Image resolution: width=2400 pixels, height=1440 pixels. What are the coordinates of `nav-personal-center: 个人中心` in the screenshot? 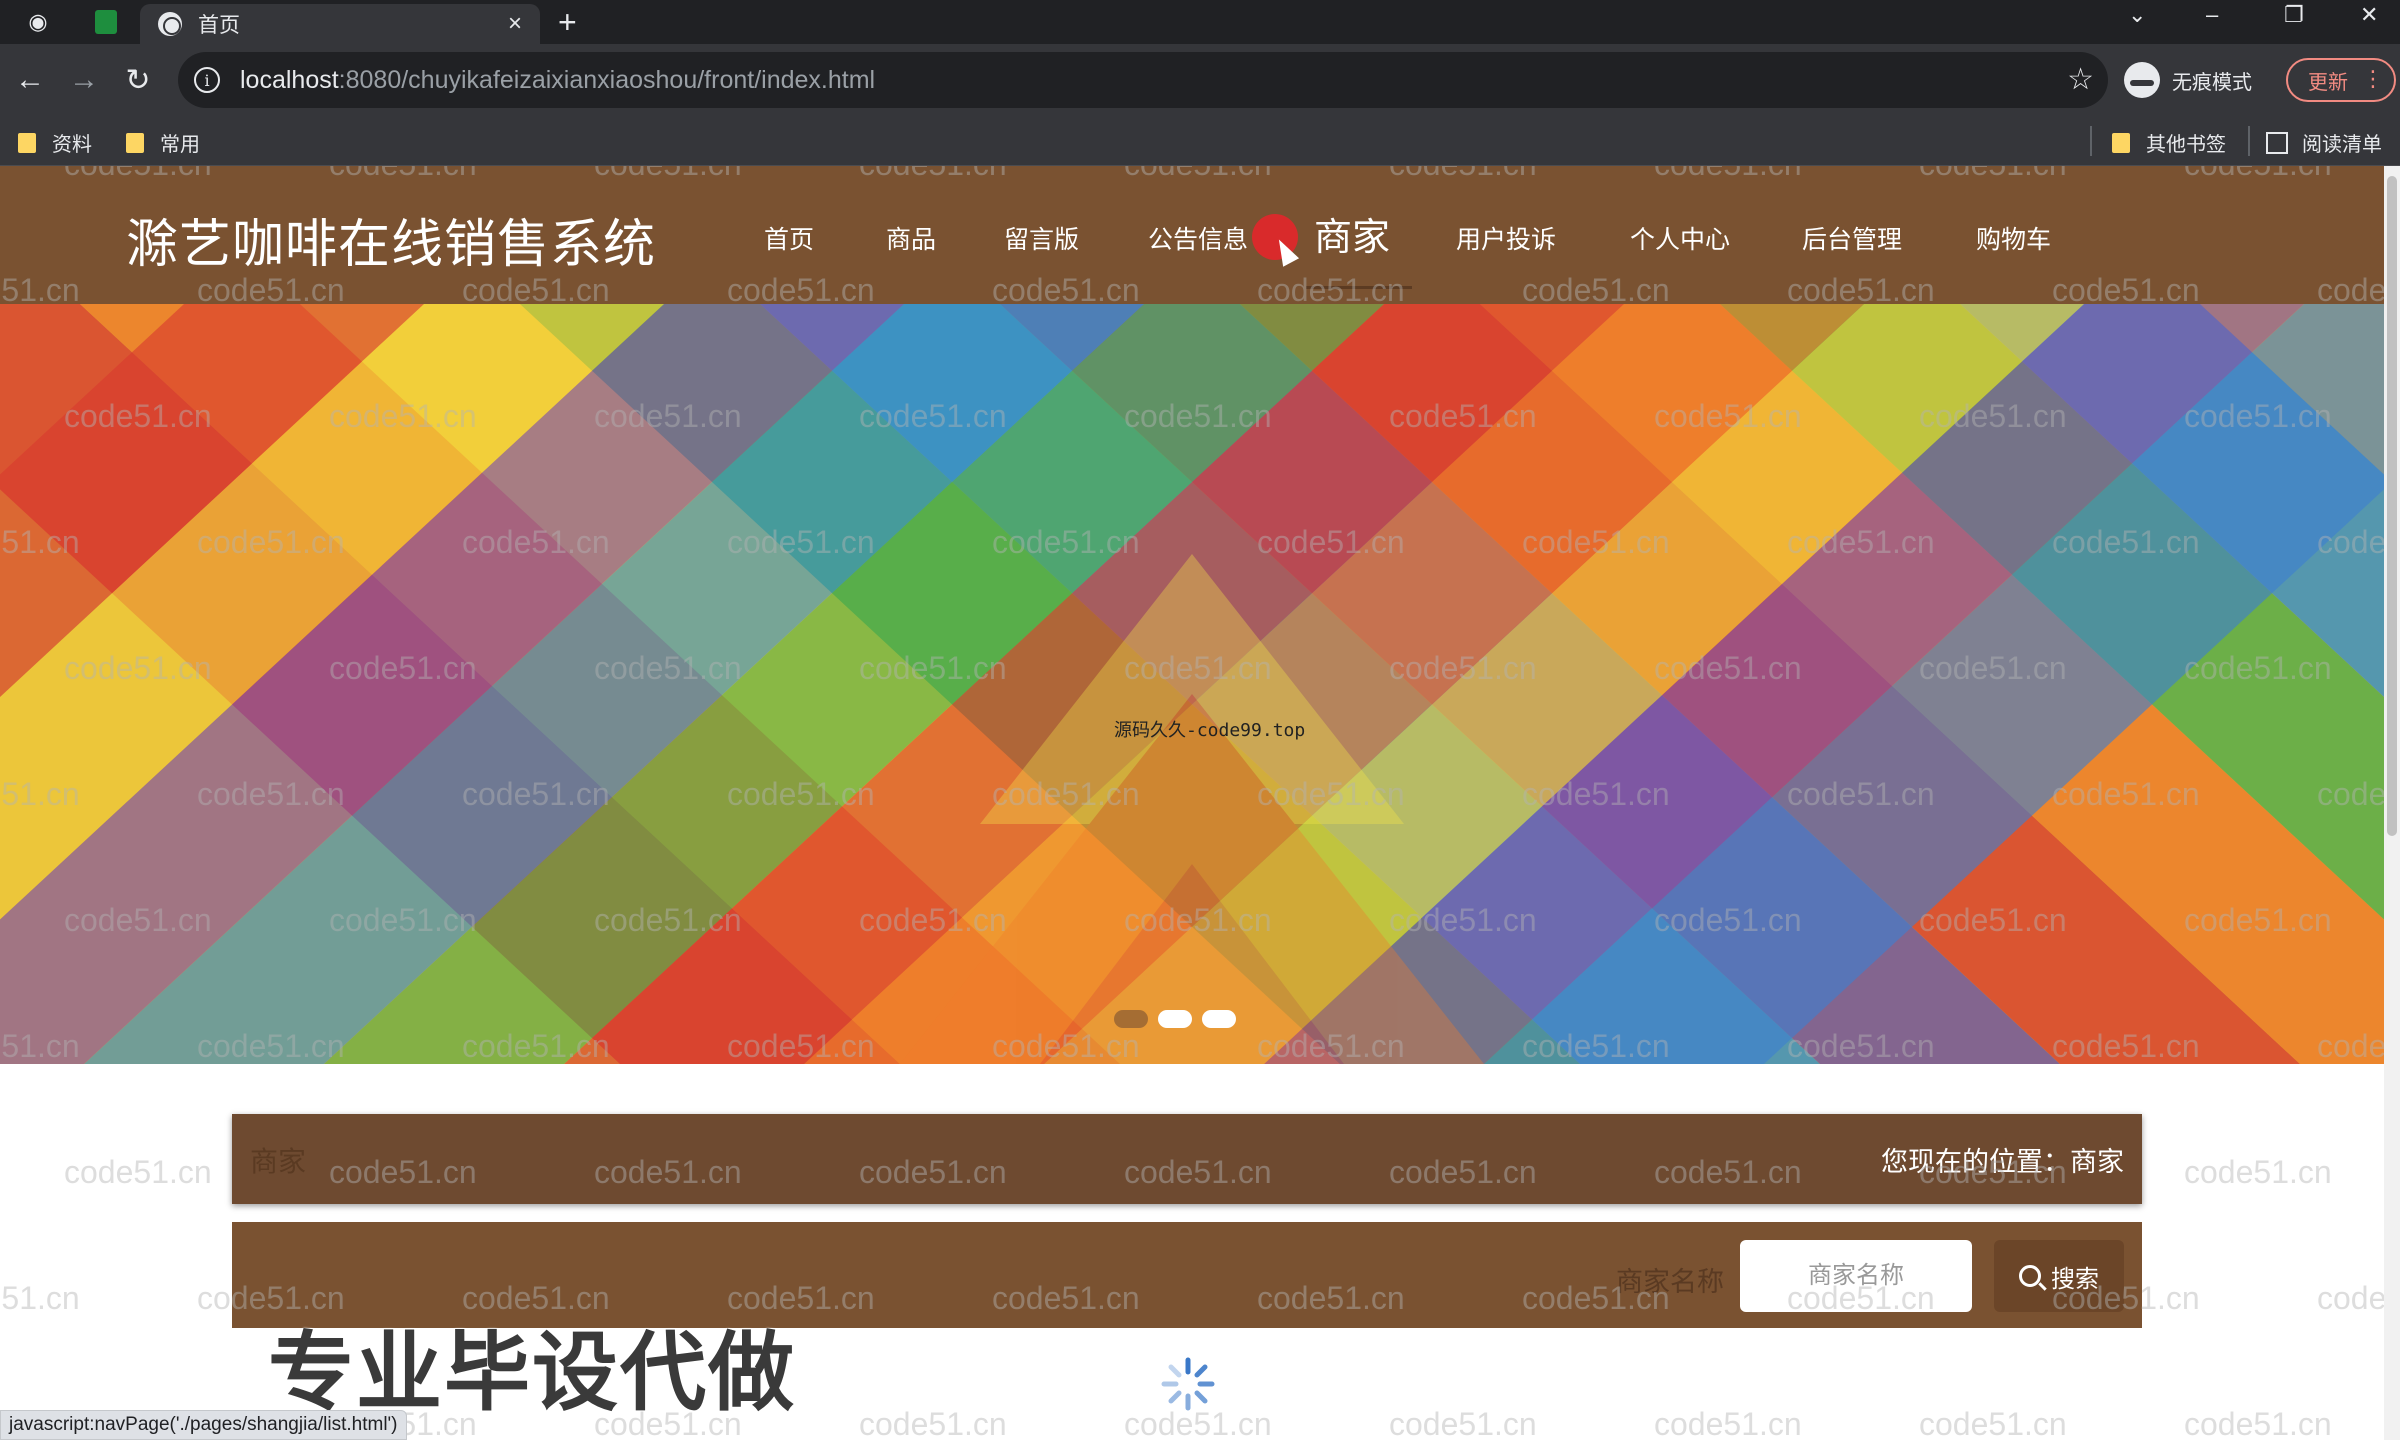 It's located at (1680, 238).